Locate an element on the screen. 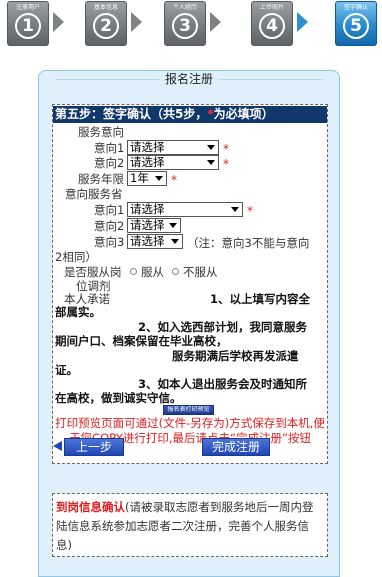 The image size is (382, 577). step-1-label: 注册用户 is located at coordinates (27, 7).